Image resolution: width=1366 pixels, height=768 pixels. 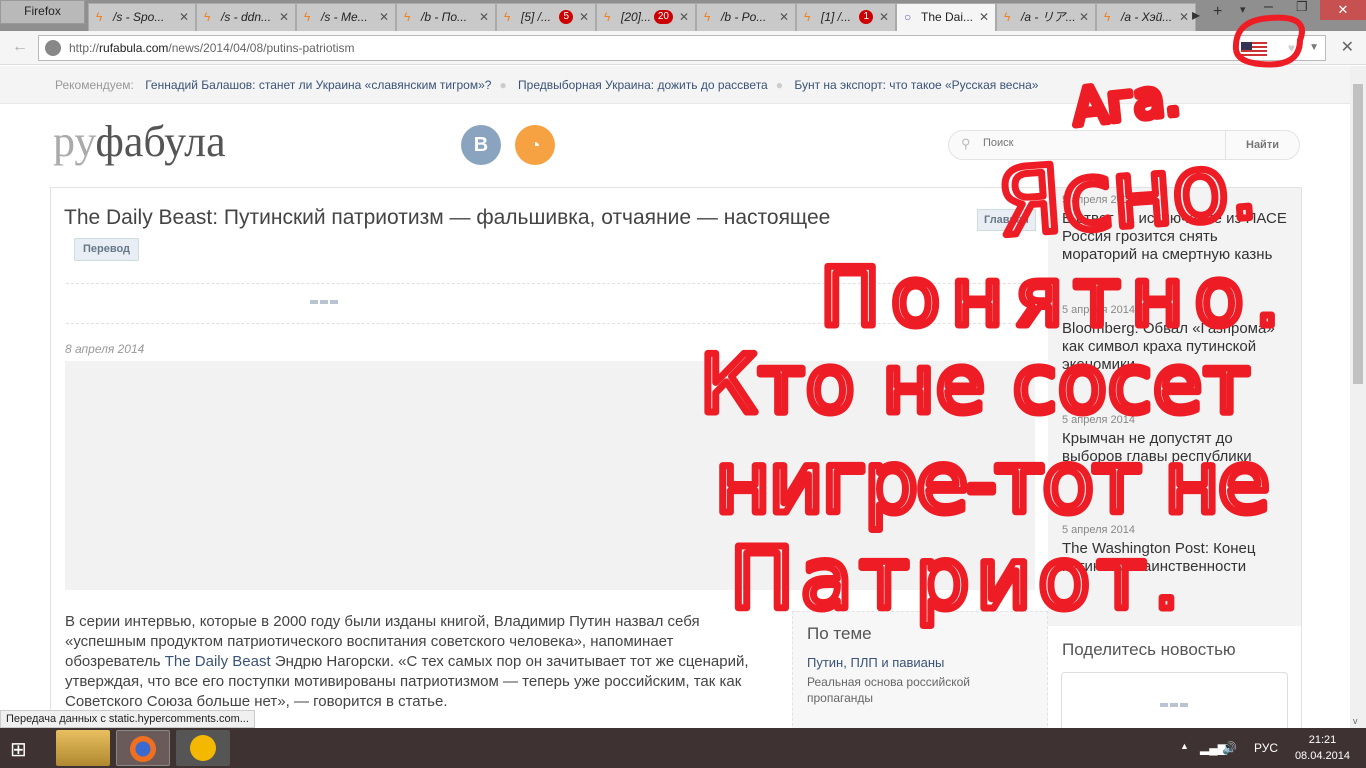 What do you see at coordinates (1217, 12) in the screenshot?
I see `new-tab-button: +` at bounding box center [1217, 12].